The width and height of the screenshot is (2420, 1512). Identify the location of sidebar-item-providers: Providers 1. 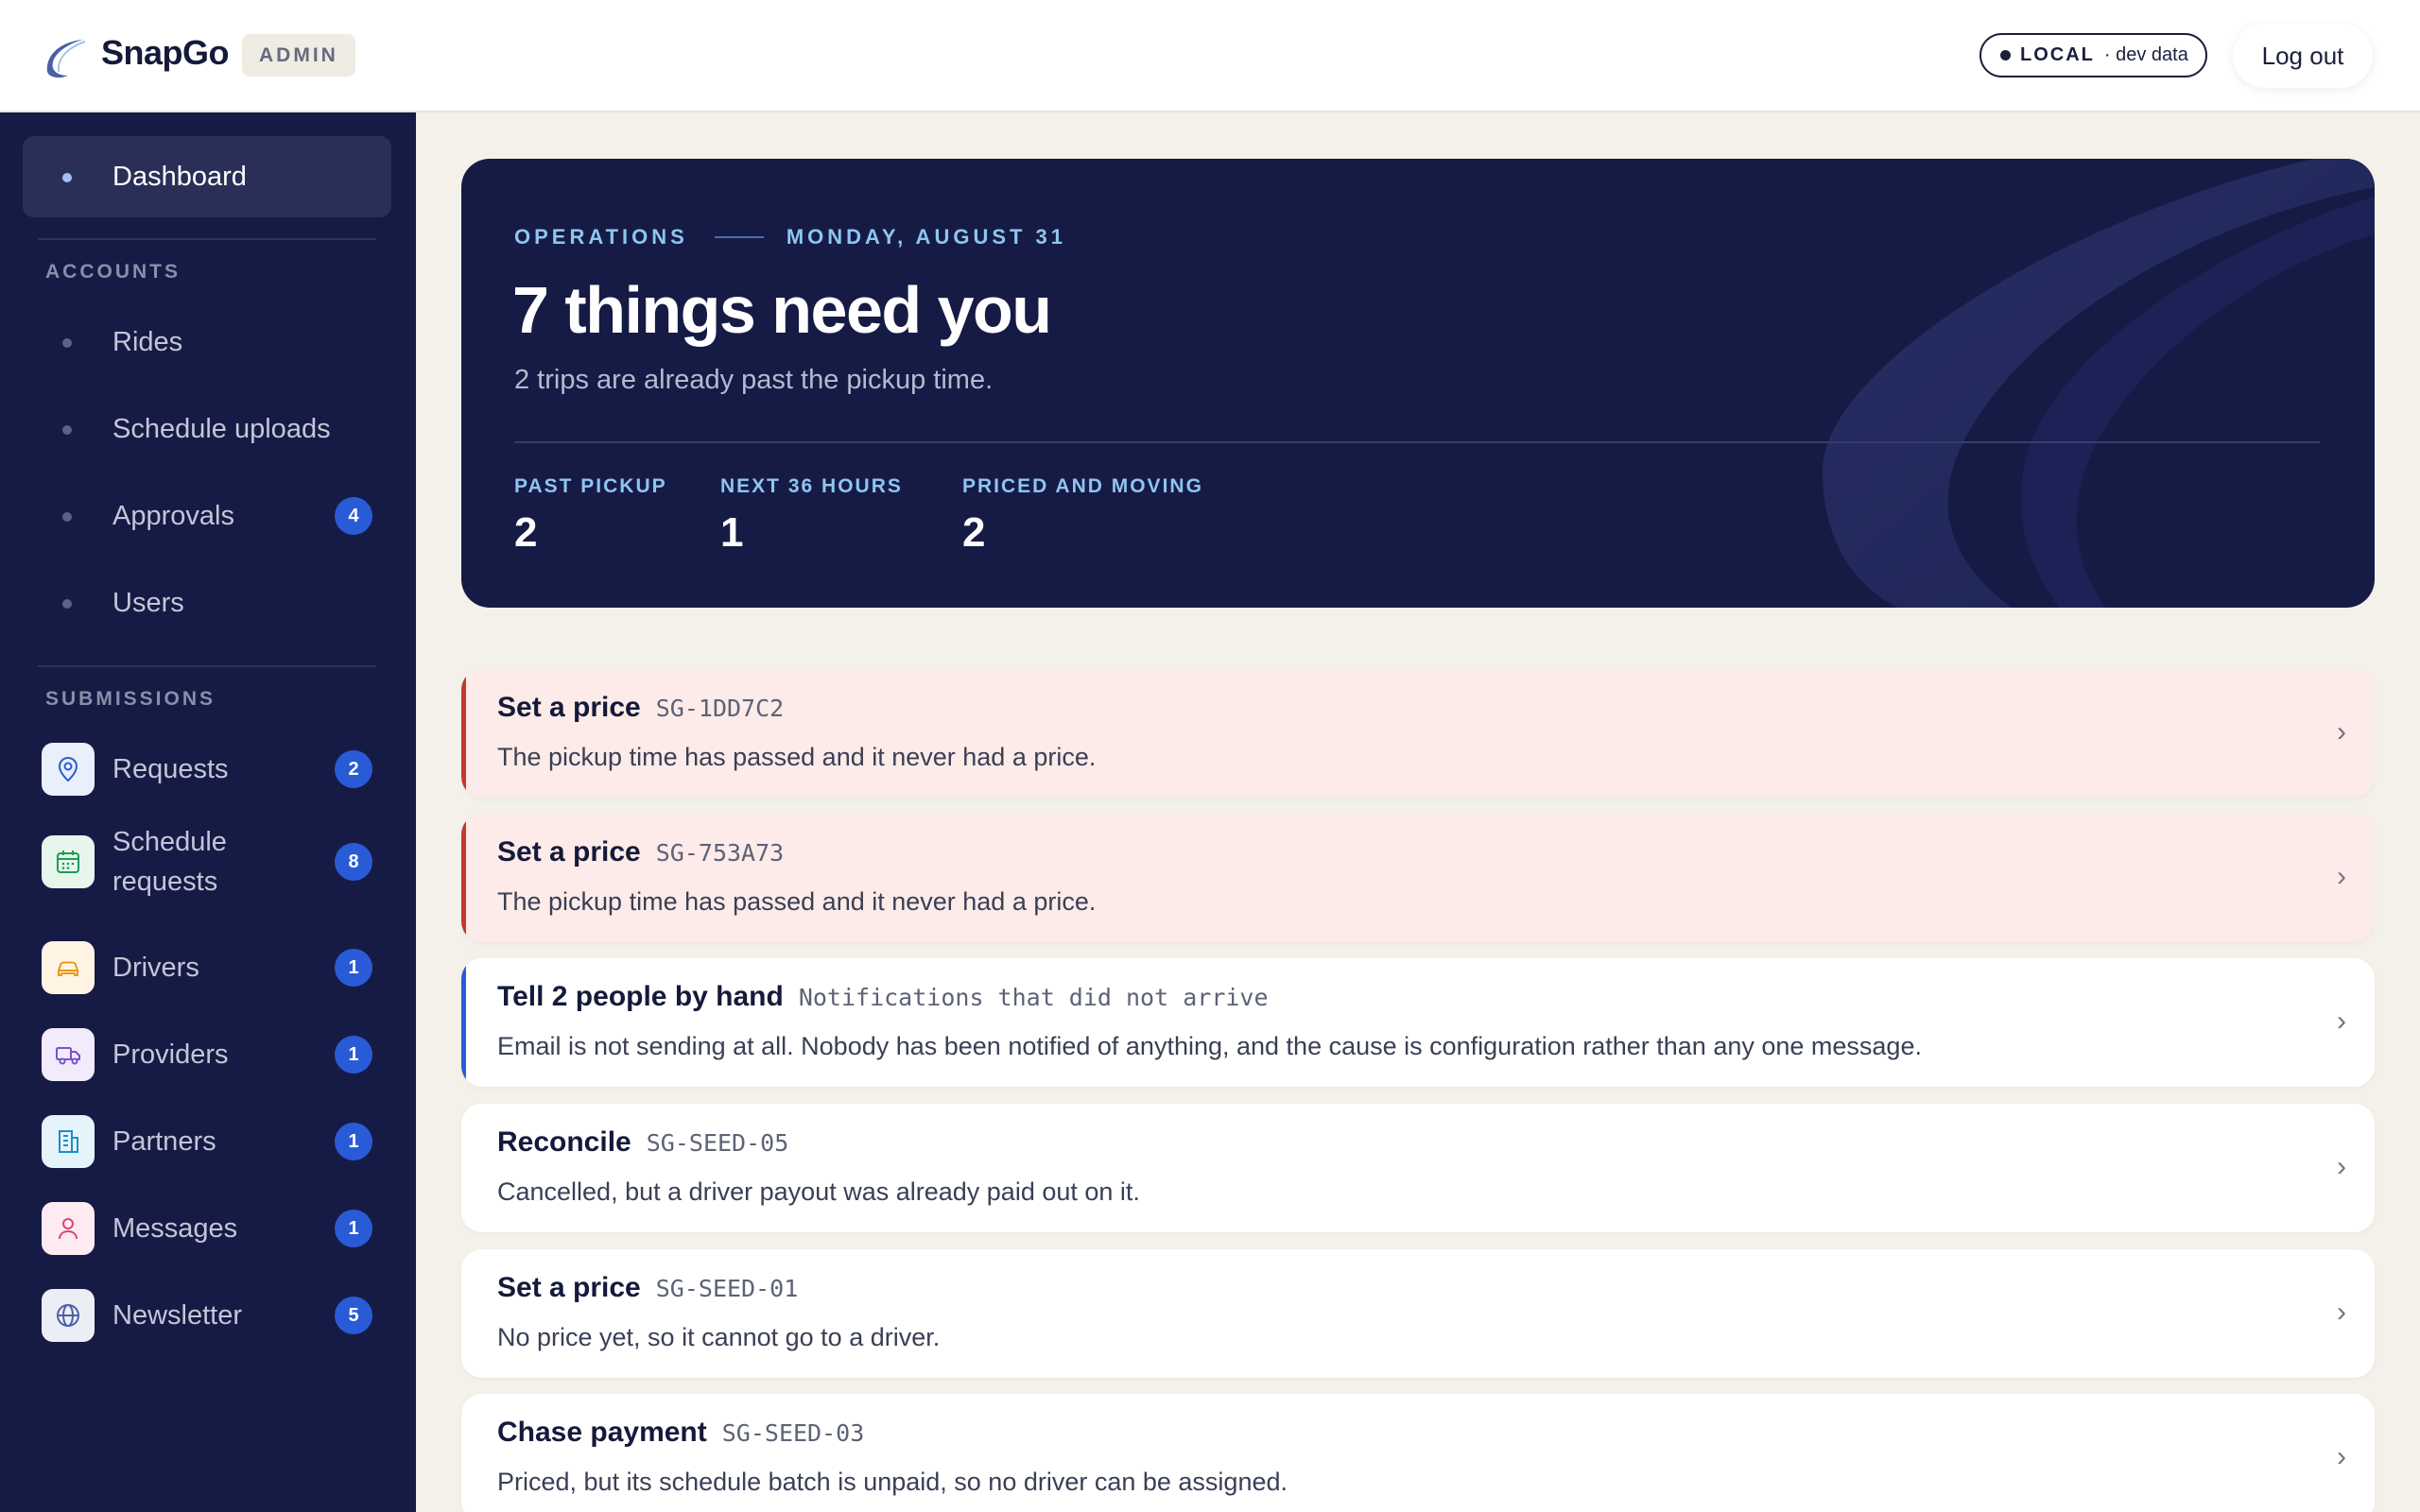
(207, 1054).